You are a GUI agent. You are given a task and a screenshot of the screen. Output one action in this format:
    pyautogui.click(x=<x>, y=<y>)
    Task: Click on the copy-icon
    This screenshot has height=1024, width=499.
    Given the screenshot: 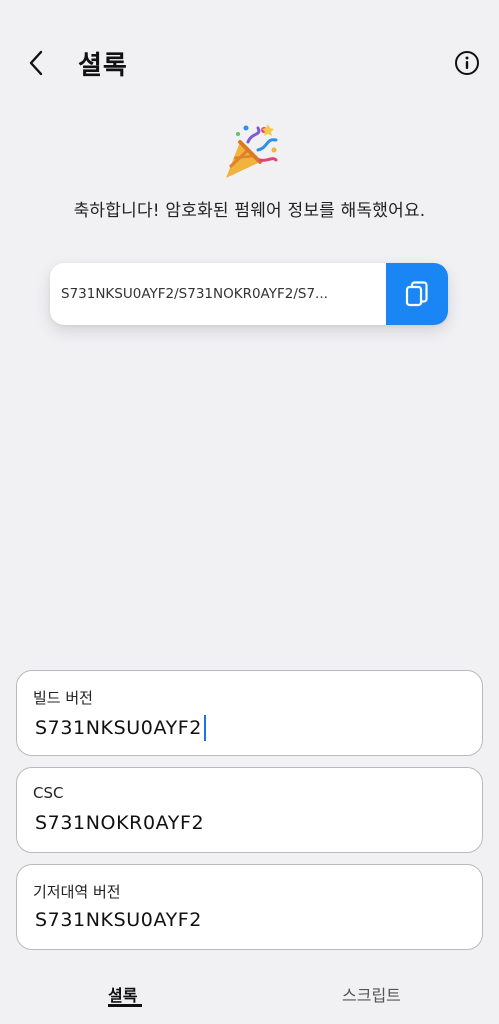 What is the action you would take?
    pyautogui.click(x=416, y=294)
    